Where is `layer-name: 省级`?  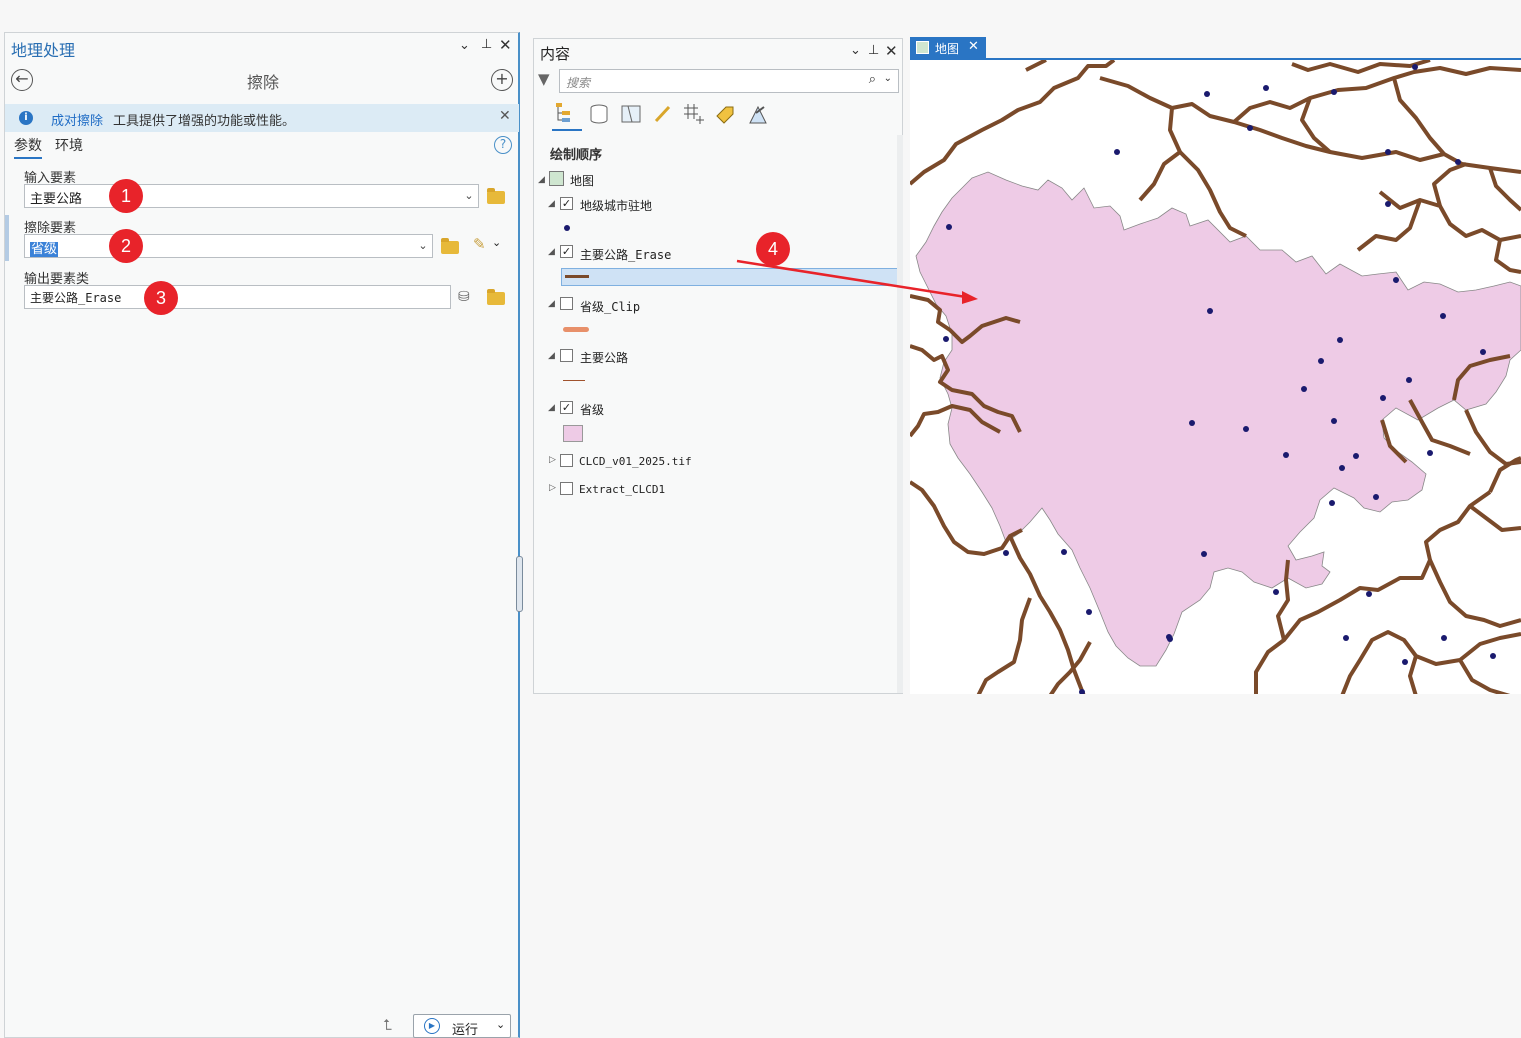 layer-name: 省级 is located at coordinates (592, 409).